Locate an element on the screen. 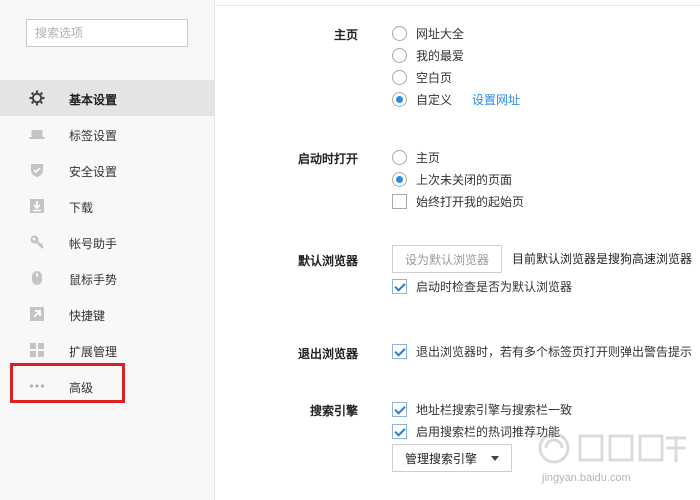 This screenshot has height=500, width=700. homepage-option-favorites: 我的最爱 is located at coordinates (428, 55).